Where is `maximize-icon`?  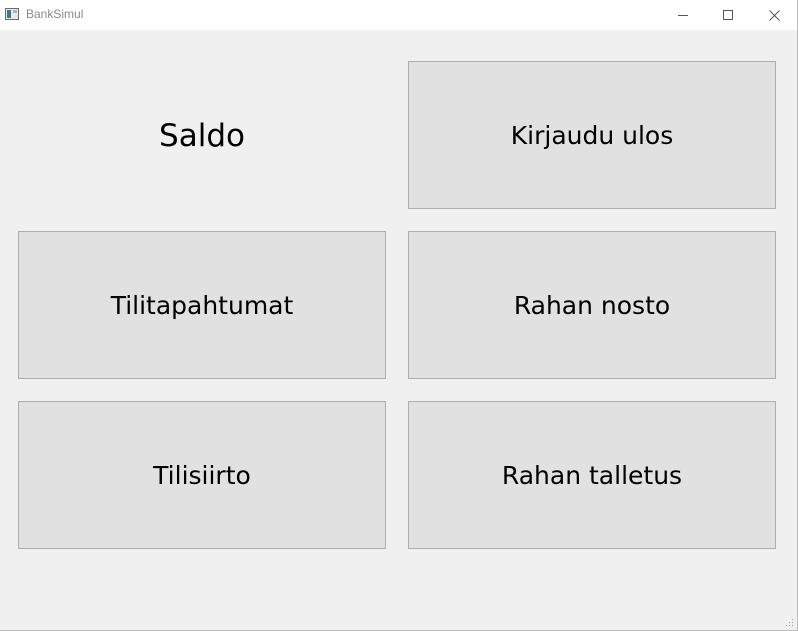 maximize-icon is located at coordinates (728, 15).